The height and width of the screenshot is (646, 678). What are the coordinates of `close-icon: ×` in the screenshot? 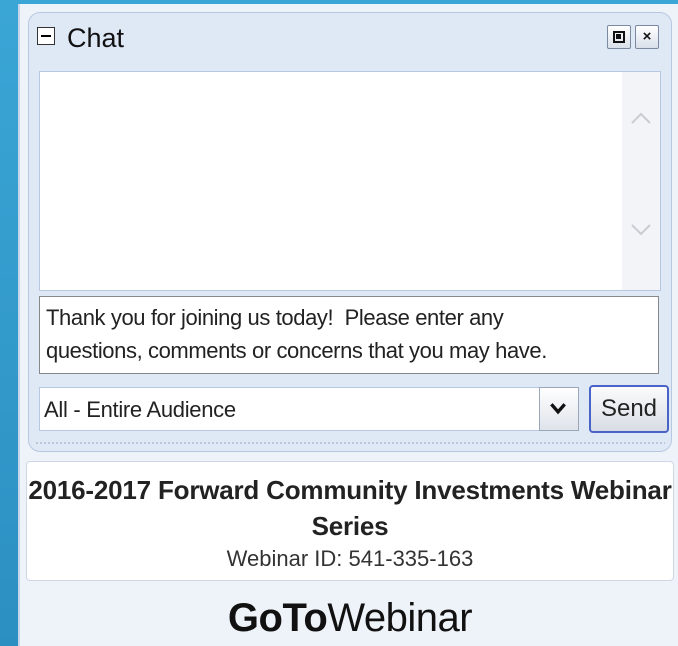 It's located at (647, 36).